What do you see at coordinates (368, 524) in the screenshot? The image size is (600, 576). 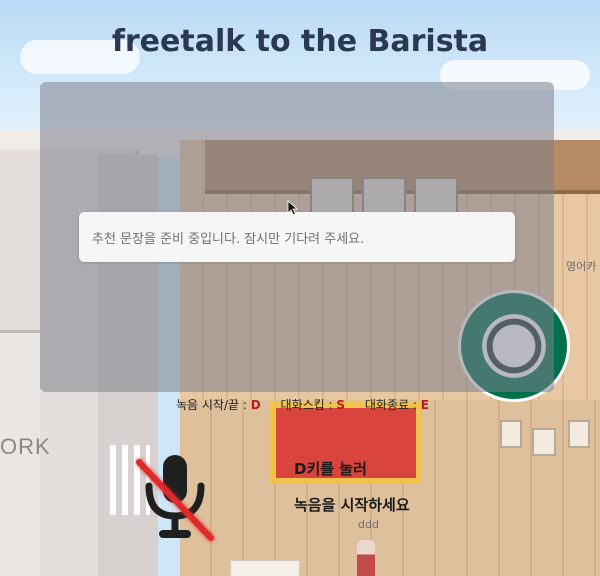 I see `character-name: ddd` at bounding box center [368, 524].